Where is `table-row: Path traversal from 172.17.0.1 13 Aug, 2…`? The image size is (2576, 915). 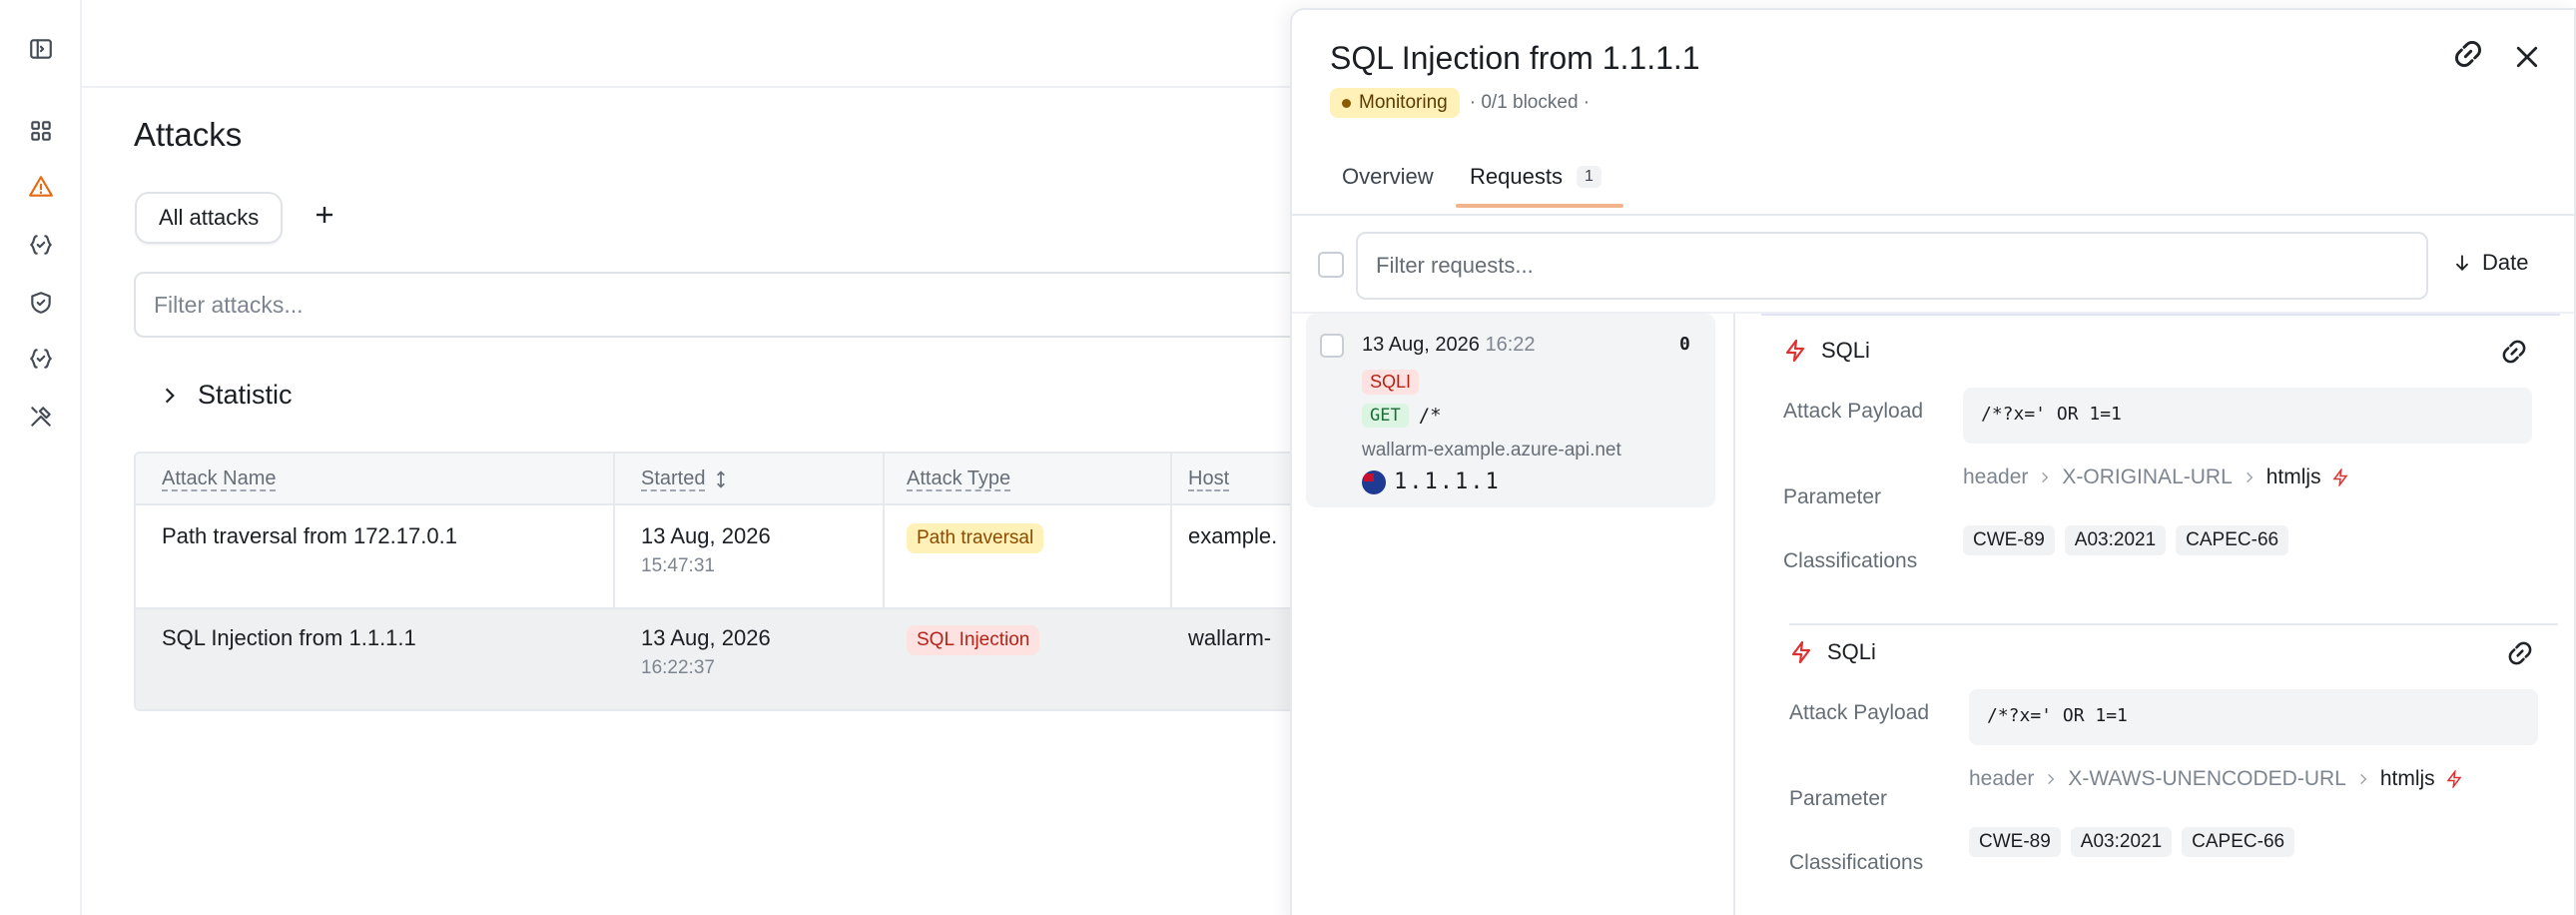
table-row: Path traversal from 172.17.0.1 13 Aug, 2… is located at coordinates (723, 558).